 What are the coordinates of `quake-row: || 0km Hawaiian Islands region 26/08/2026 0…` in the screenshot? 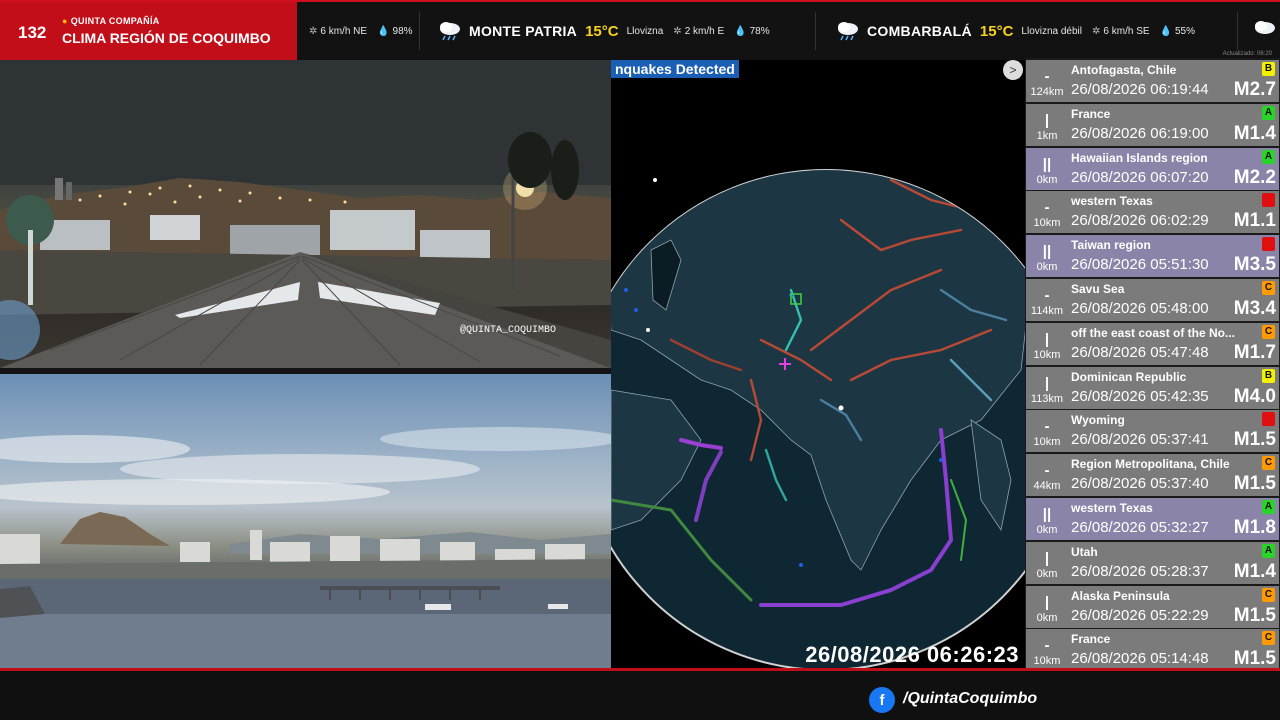 It's located at (1152, 168).